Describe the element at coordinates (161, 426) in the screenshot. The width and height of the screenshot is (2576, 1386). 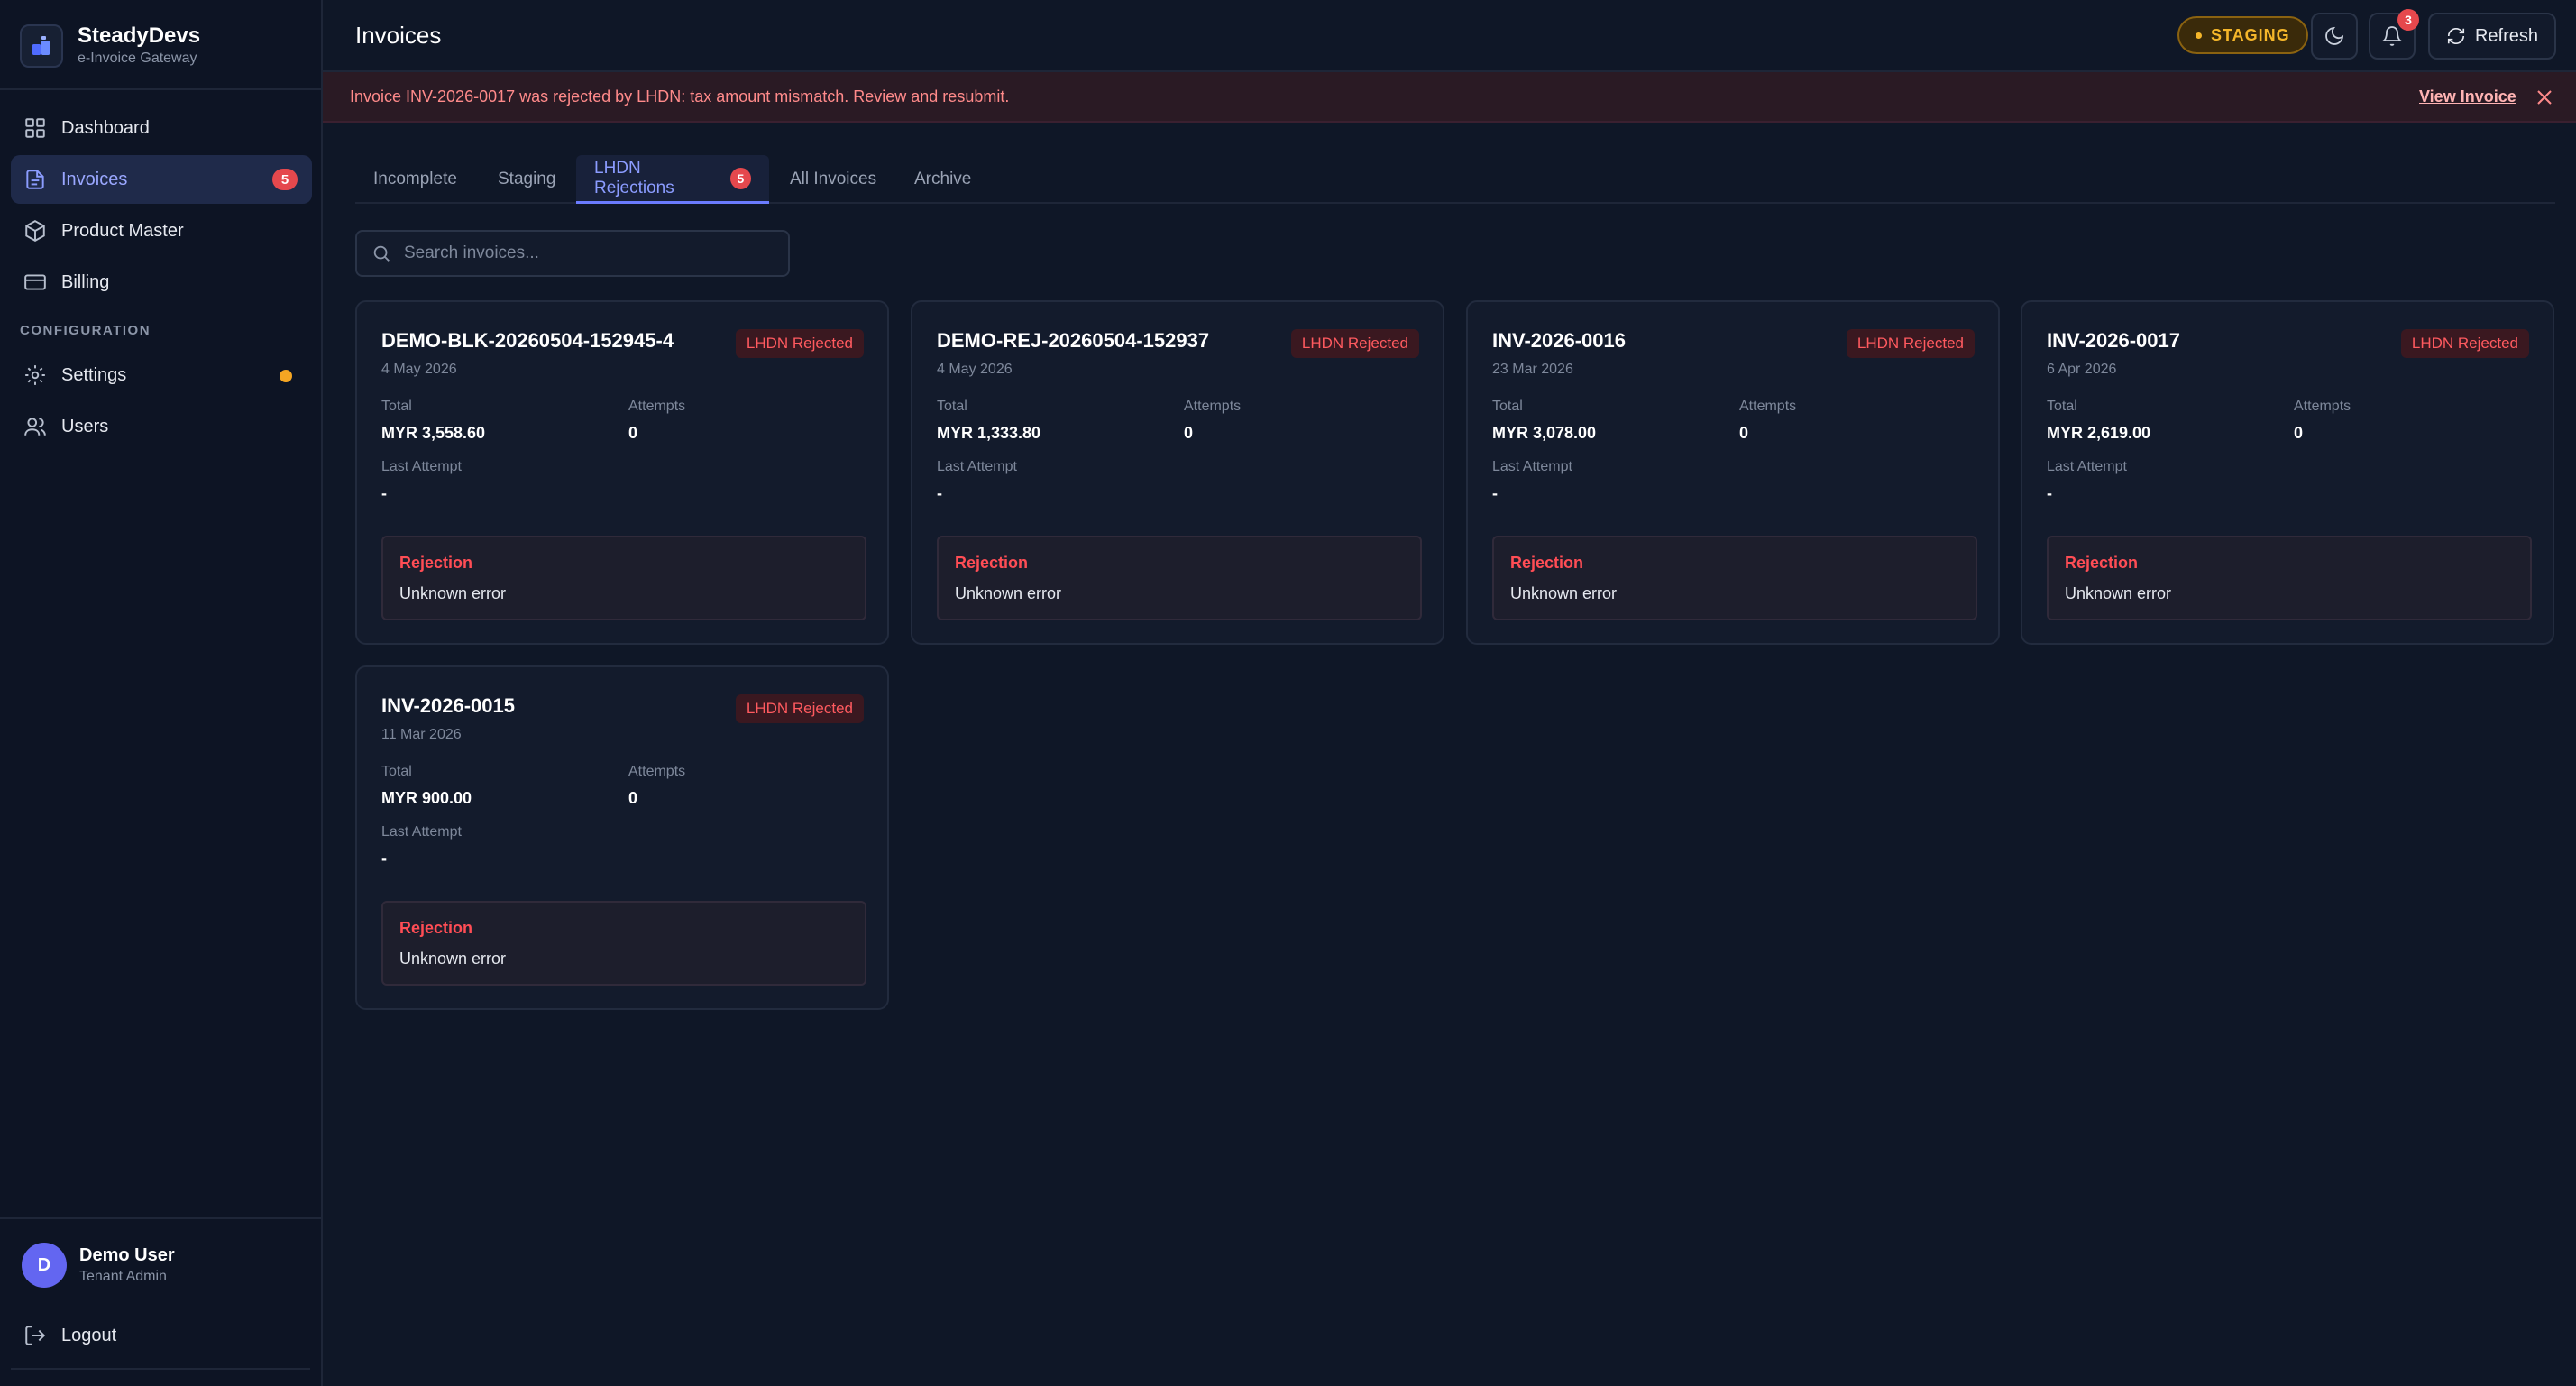
I see `sidebar-item-users: Users` at that location.